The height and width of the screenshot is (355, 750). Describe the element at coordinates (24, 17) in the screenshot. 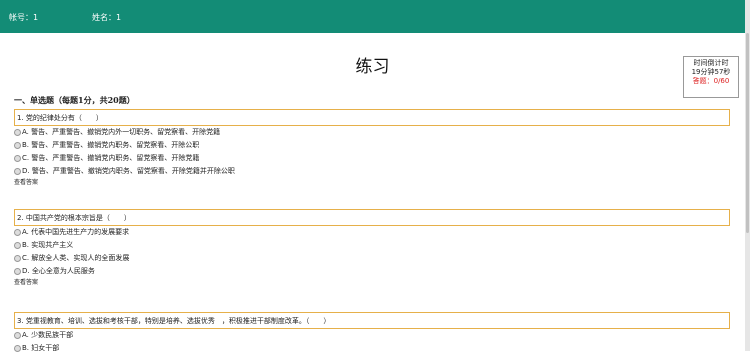

I see `account-label: 帐号：1` at that location.